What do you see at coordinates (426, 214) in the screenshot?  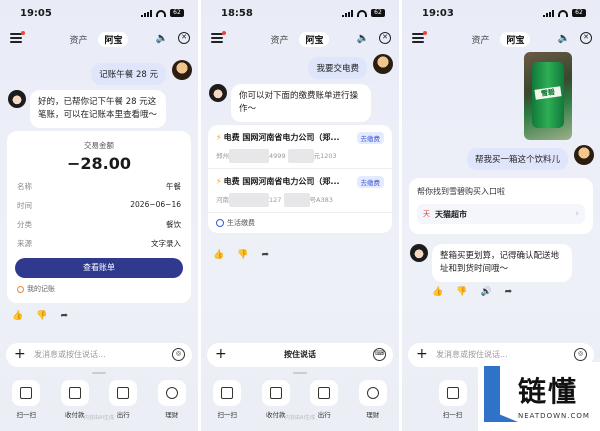 I see `tmall-icon: 天` at bounding box center [426, 214].